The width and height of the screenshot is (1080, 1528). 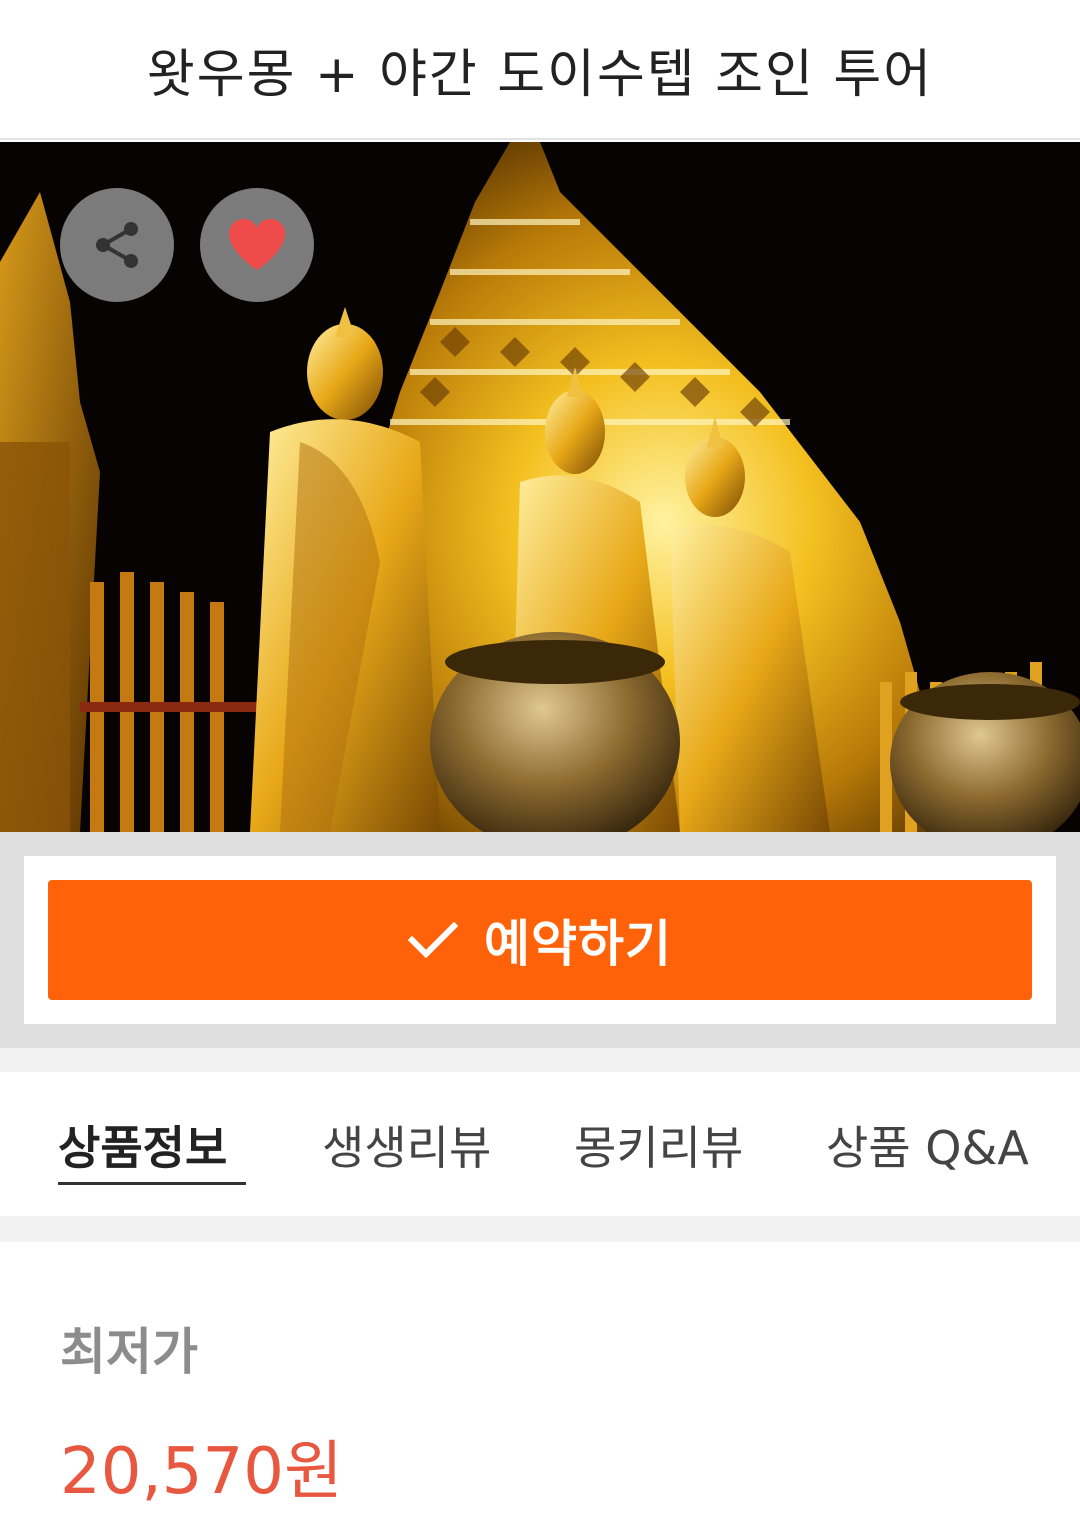 What do you see at coordinates (578, 944) in the screenshot?
I see `book-button-label: 예약하기` at bounding box center [578, 944].